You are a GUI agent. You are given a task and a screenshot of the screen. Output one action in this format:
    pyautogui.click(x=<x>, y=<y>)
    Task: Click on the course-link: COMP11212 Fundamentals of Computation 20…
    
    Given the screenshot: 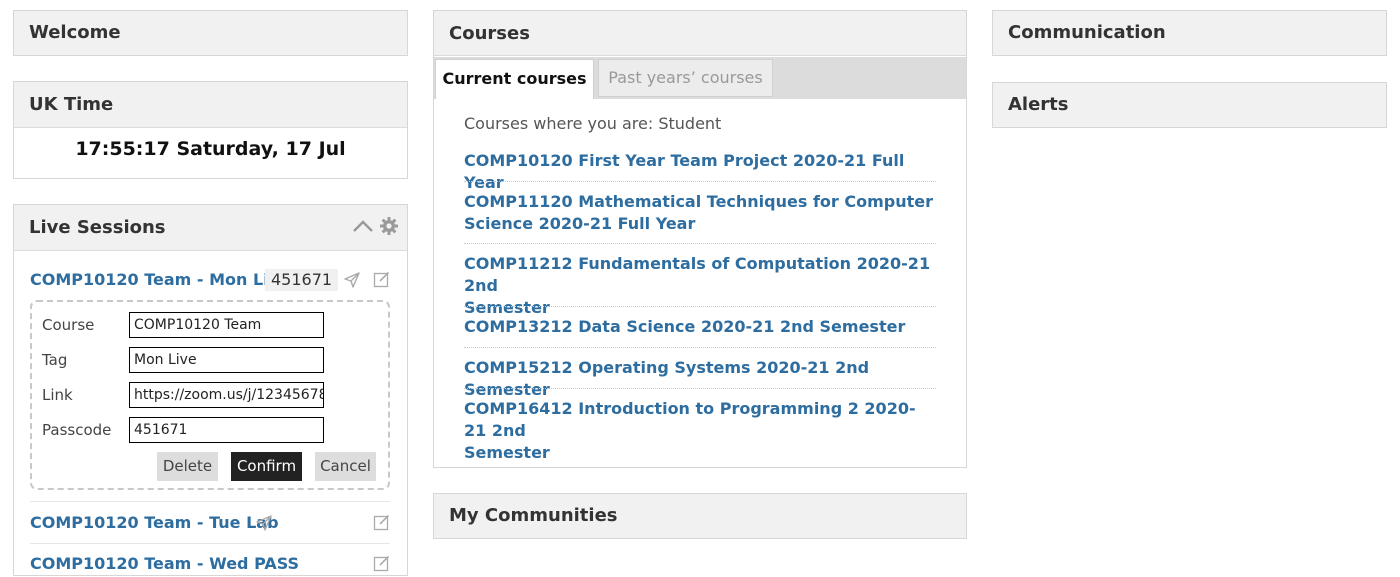 What is the action you would take?
    pyautogui.click(x=700, y=286)
    